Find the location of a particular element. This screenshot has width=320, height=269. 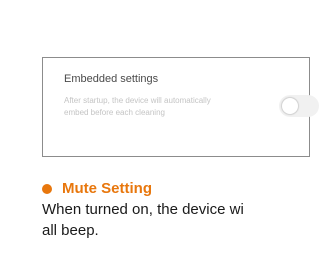

mute-setting-description: When turned on, the device wi all beep. is located at coordinates (172, 220).